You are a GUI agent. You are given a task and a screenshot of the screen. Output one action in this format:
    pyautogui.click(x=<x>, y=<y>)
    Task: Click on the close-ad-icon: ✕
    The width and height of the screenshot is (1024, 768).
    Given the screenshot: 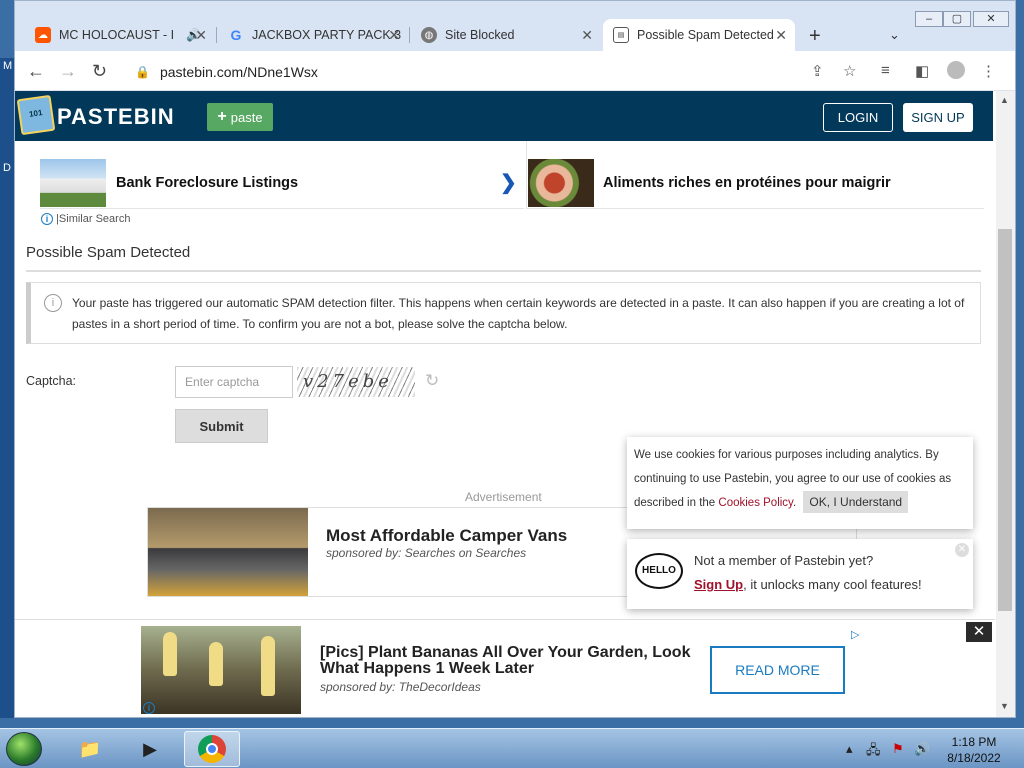 What is the action you would take?
    pyautogui.click(x=979, y=632)
    